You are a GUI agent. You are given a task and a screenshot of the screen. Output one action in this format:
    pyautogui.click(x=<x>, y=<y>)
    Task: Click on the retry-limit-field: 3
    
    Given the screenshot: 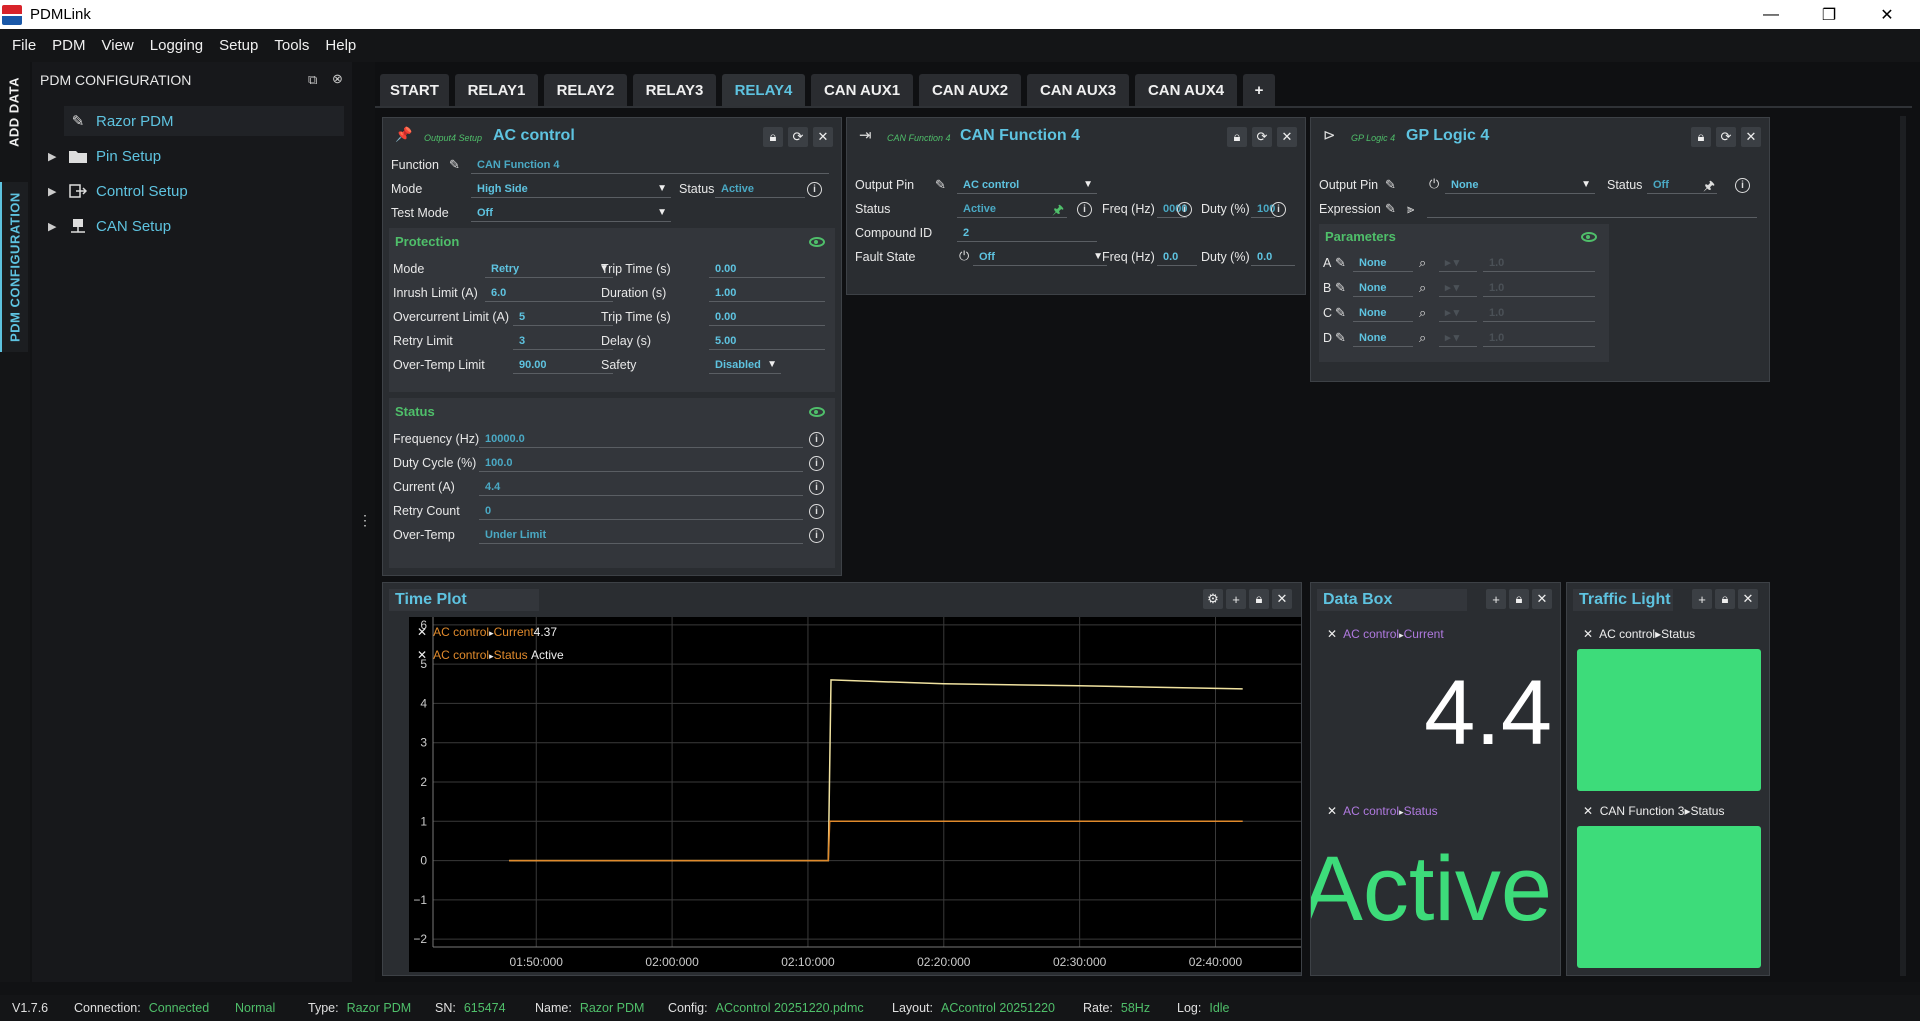 What is the action you would take?
    pyautogui.click(x=563, y=341)
    